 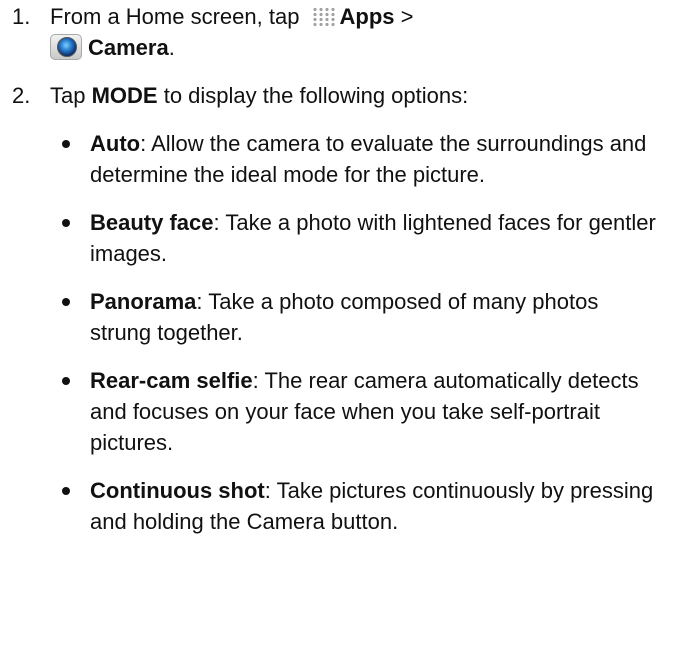 What do you see at coordinates (177, 490) in the screenshot?
I see `option-title: Continuous shot` at bounding box center [177, 490].